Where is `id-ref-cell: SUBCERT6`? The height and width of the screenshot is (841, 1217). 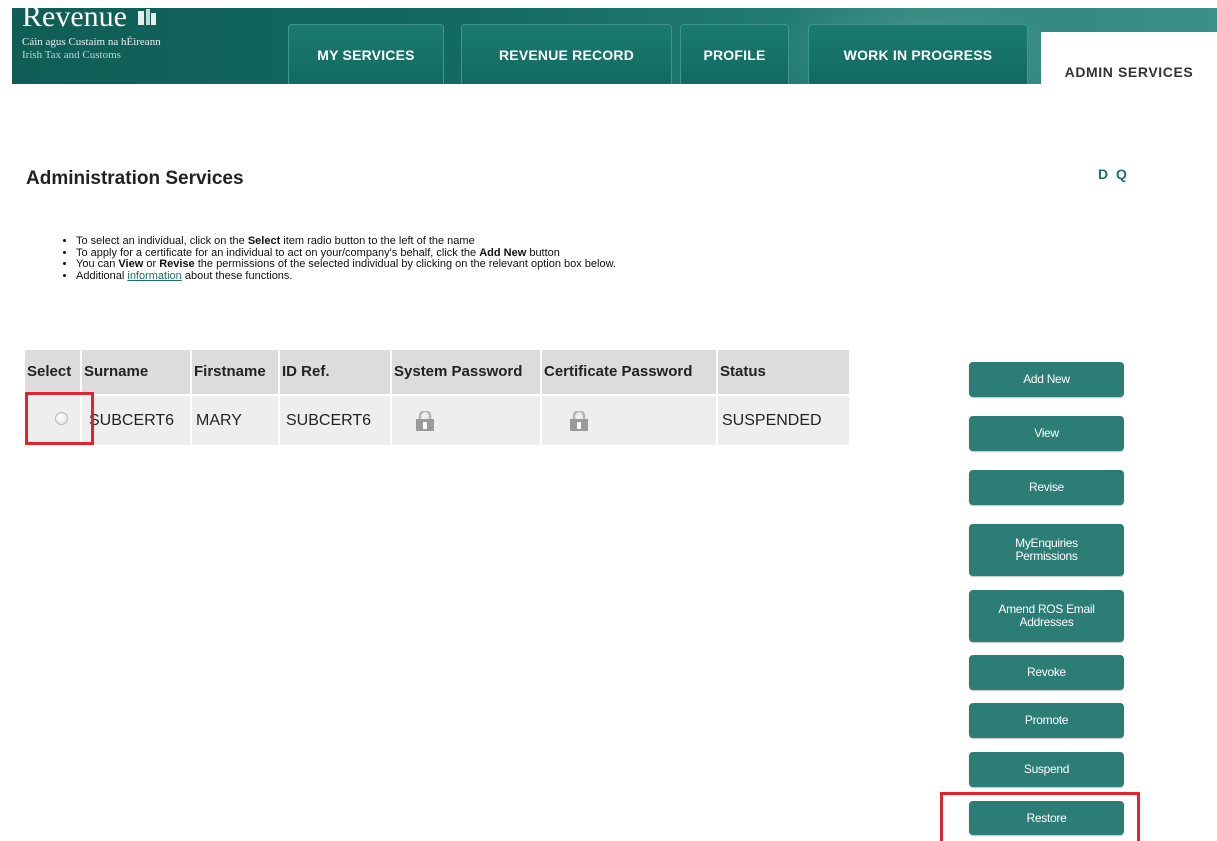 id-ref-cell: SUBCERT6 is located at coordinates (335, 419).